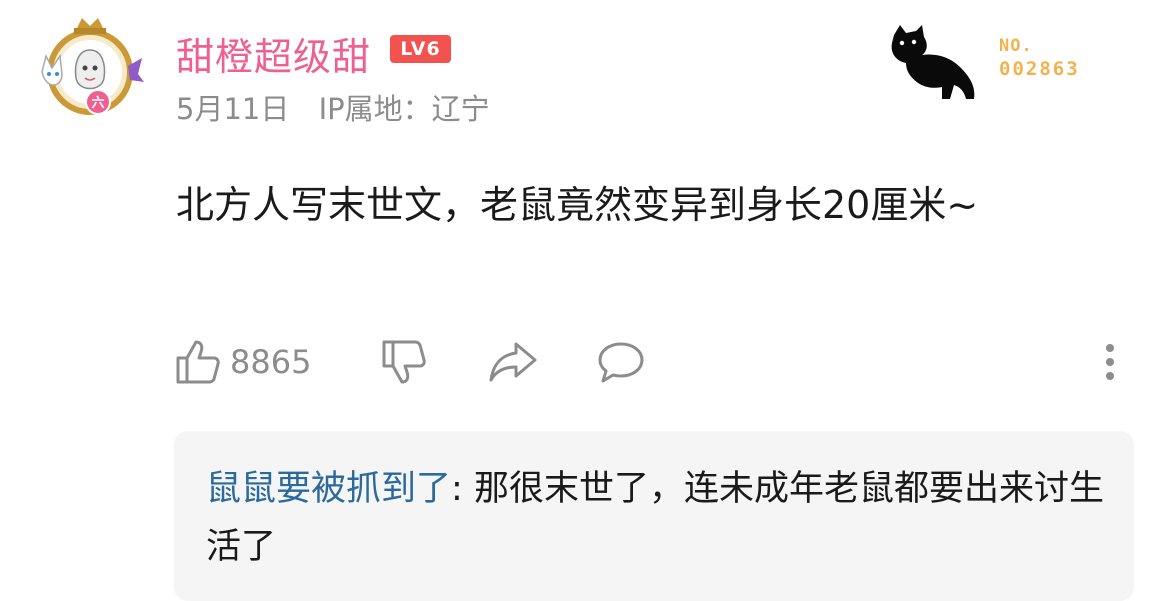 This screenshot has width=1170, height=601. I want to click on more-vertical-icon, so click(1110, 362).